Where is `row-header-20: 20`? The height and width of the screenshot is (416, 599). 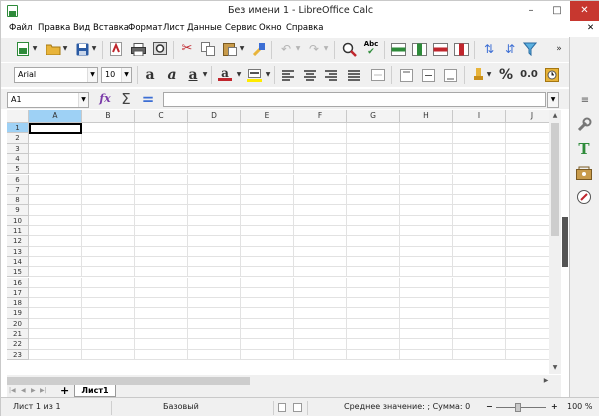
row-header-20: 20 is located at coordinates (18, 323).